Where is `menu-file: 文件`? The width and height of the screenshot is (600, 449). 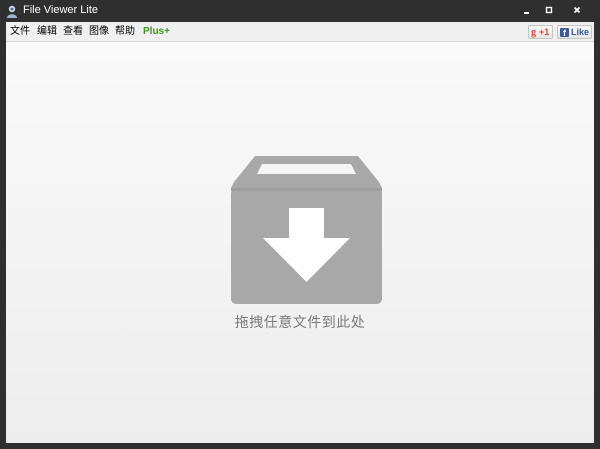
menu-file: 文件 is located at coordinates (20, 31).